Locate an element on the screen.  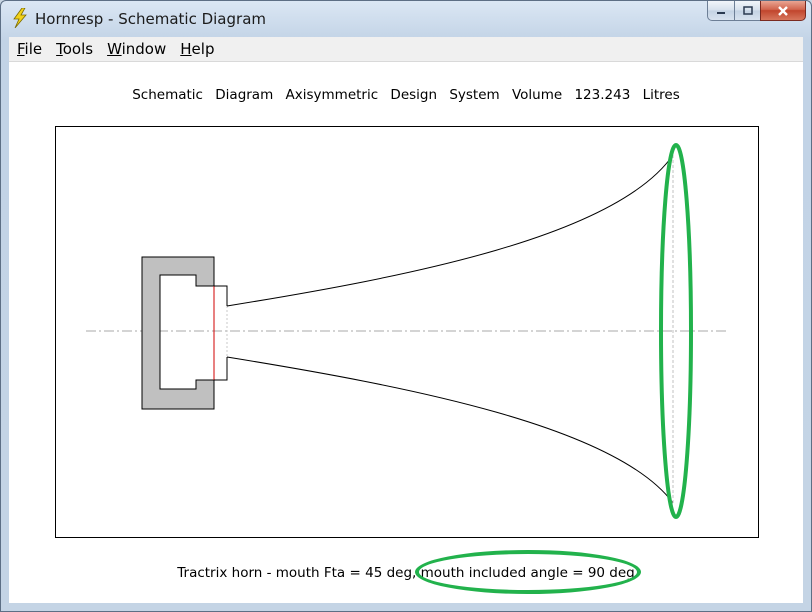
menu-file: File is located at coordinates (29, 49).